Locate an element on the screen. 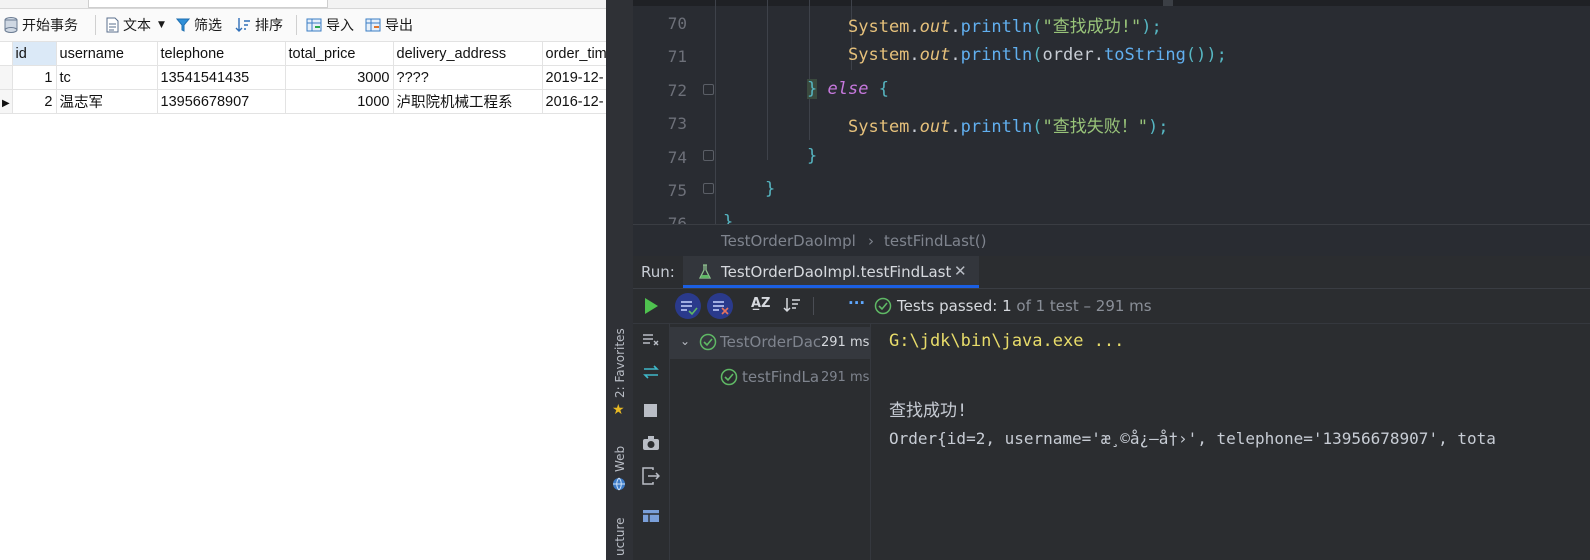 This screenshot has height=560, width=1590. sort-alpha-icon: A̲Z is located at coordinates (761, 303).